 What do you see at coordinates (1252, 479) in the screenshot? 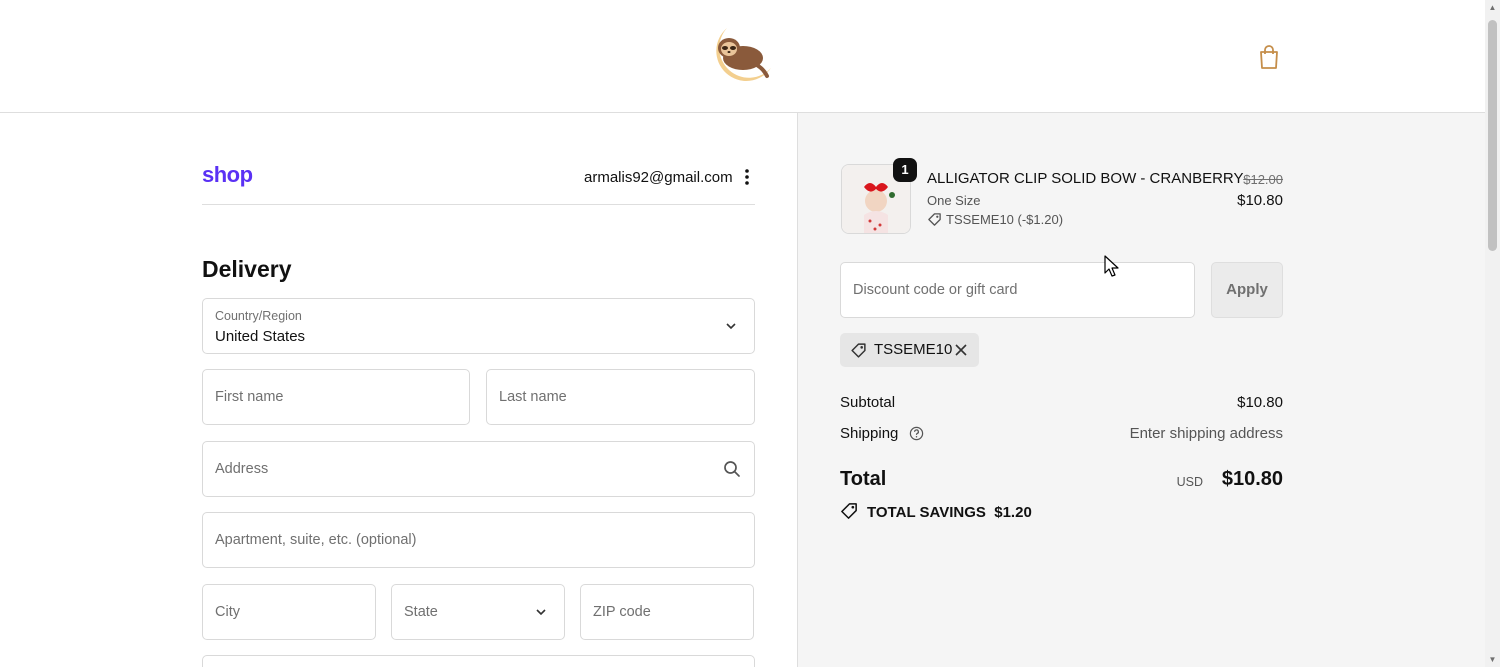
I see `total-value: $10.80` at bounding box center [1252, 479].